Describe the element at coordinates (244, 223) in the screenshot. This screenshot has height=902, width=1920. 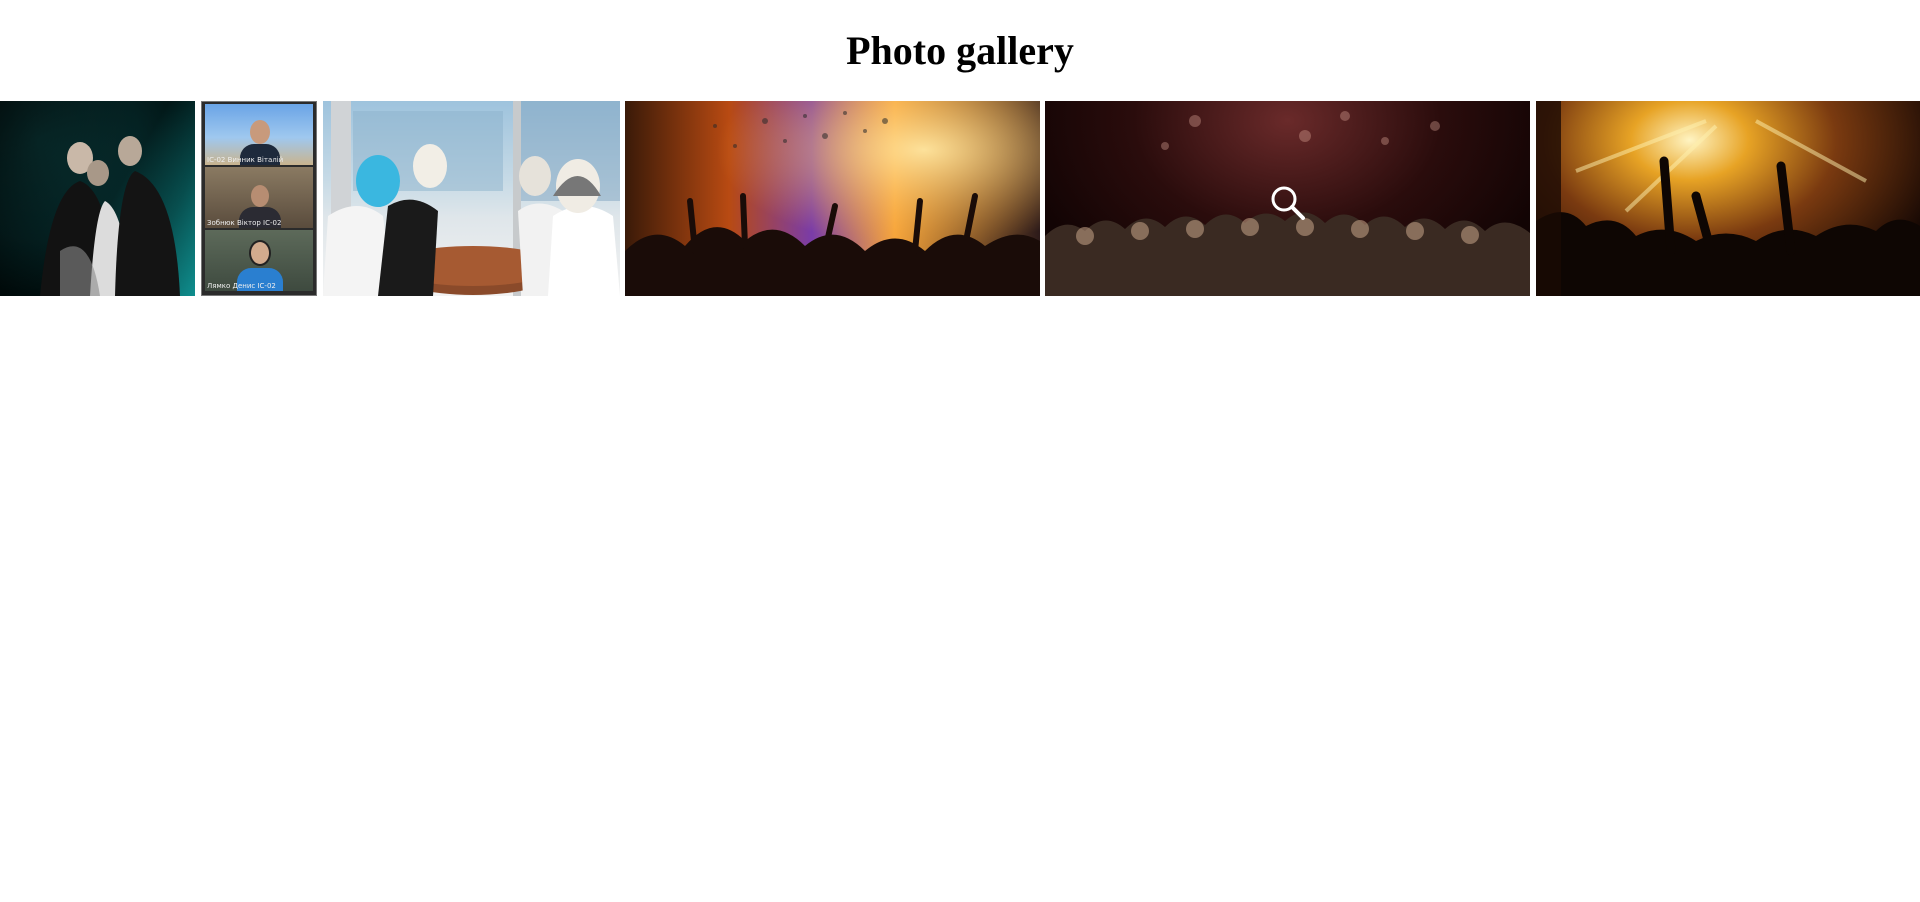
I see `call-tile-2-name: Зобнюк Віктор ІС-02` at that location.